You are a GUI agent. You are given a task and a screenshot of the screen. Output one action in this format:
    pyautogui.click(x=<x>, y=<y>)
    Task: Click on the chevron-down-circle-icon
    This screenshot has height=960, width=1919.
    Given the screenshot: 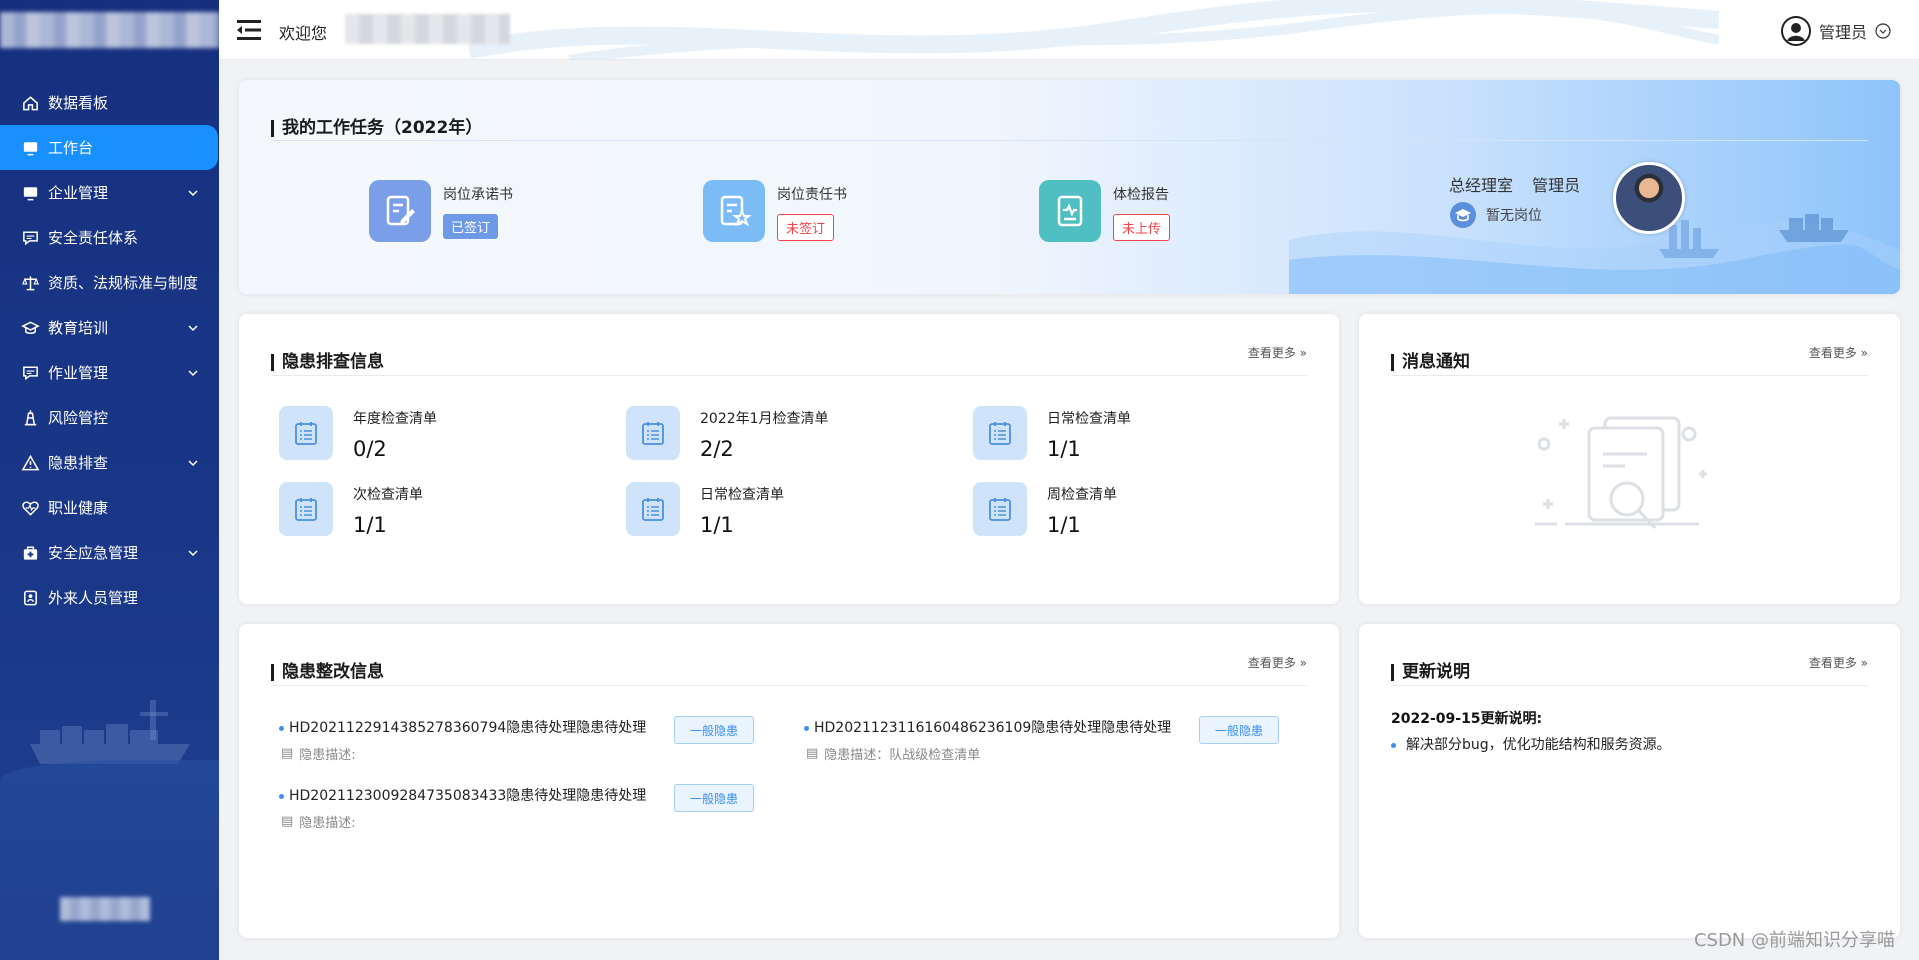 What is the action you would take?
    pyautogui.click(x=1883, y=31)
    